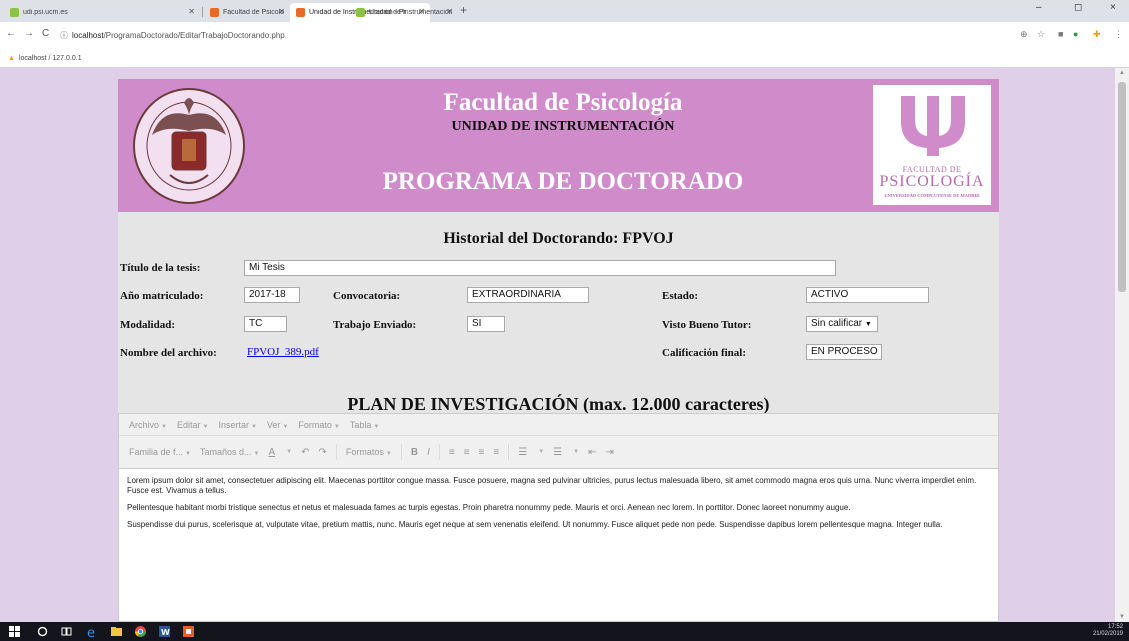 The width and height of the screenshot is (1129, 641). Describe the element at coordinates (237, 425) in the screenshot. I see `menu-insertar: Insertar ▼` at that location.